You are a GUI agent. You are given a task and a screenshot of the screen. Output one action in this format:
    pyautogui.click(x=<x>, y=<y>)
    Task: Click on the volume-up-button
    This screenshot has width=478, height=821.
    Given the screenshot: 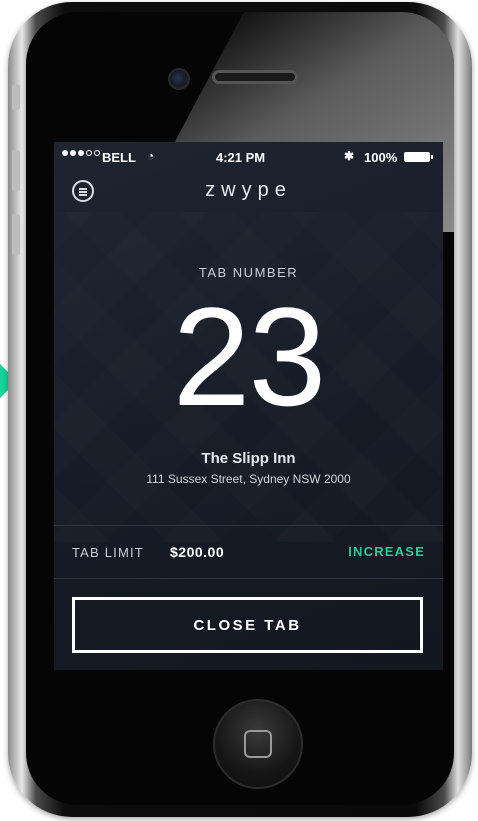 What is the action you would take?
    pyautogui.click(x=16, y=171)
    